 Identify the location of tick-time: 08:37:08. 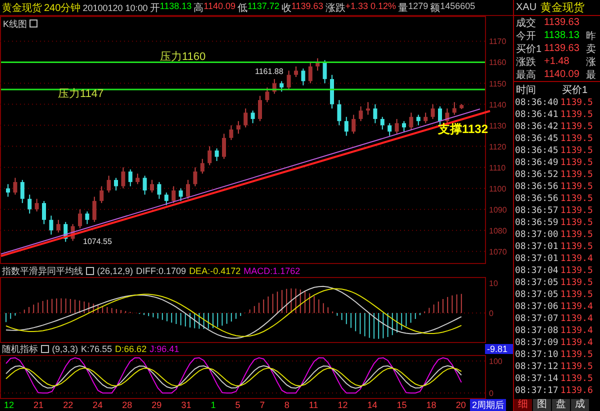
(536, 331).